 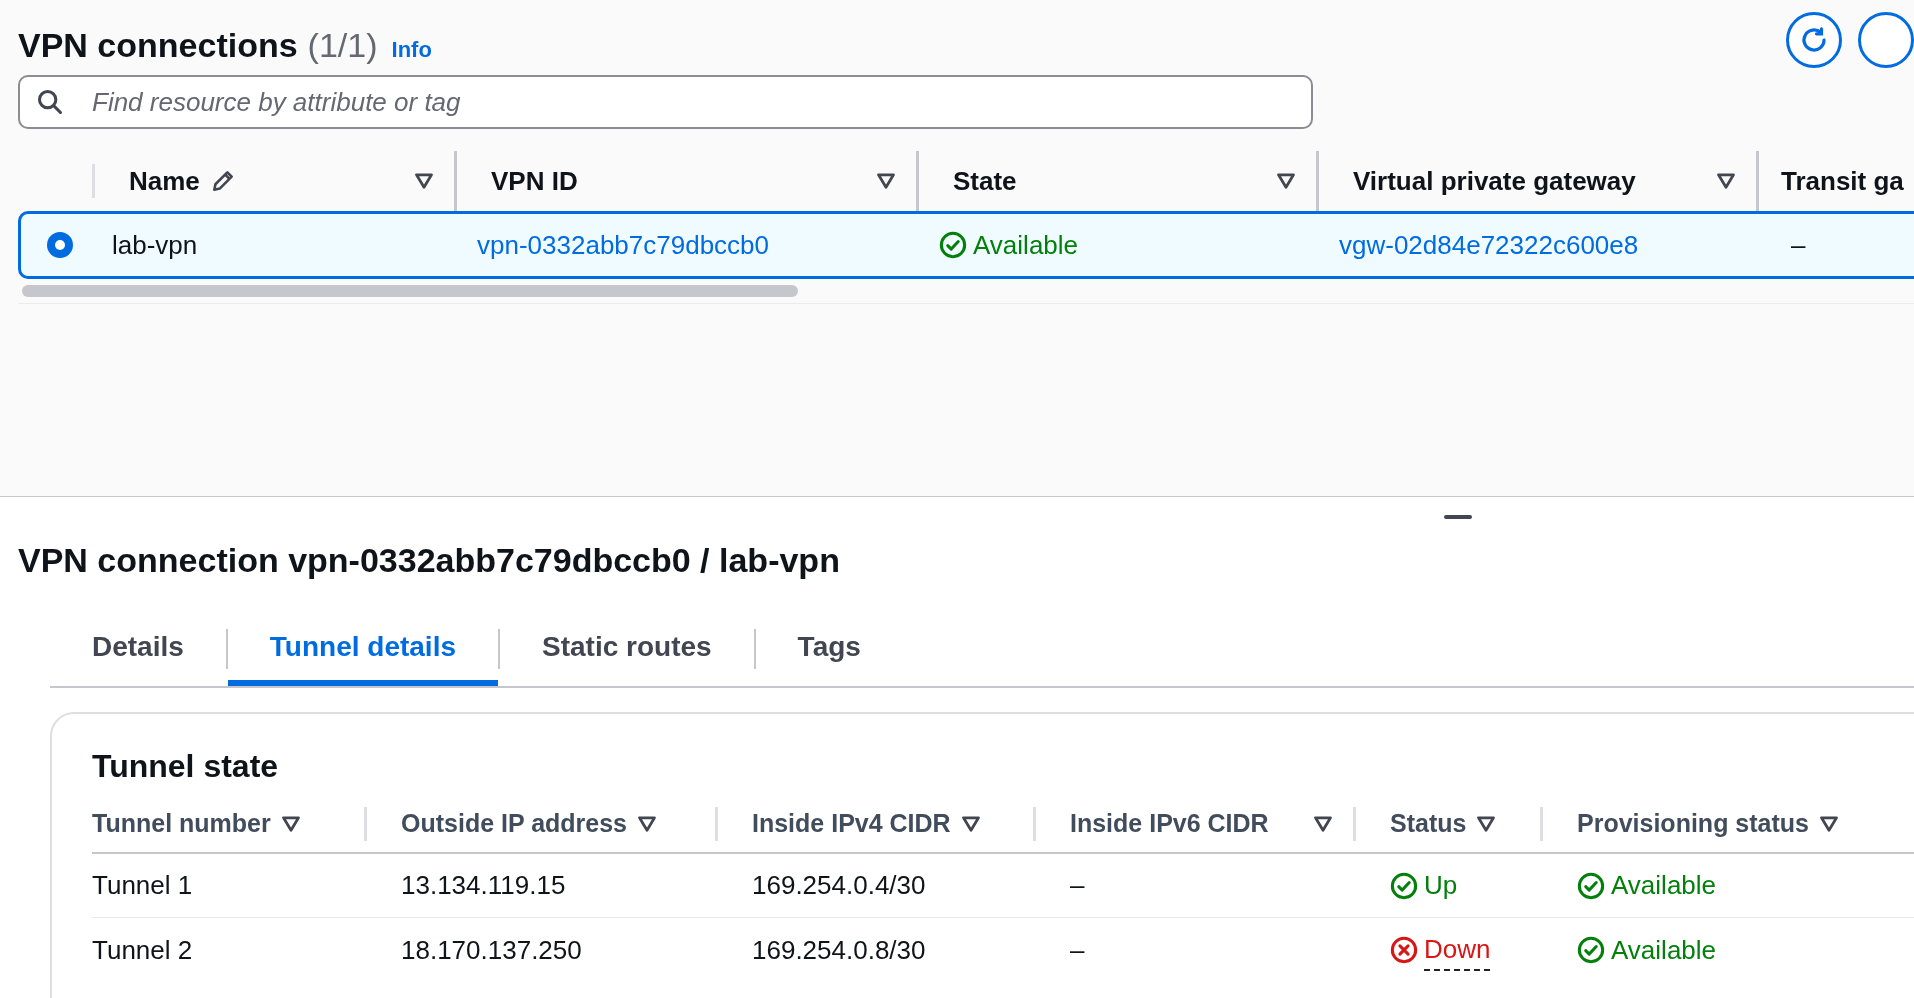 What do you see at coordinates (1842, 181) in the screenshot?
I see `column-header: Transit ga` at bounding box center [1842, 181].